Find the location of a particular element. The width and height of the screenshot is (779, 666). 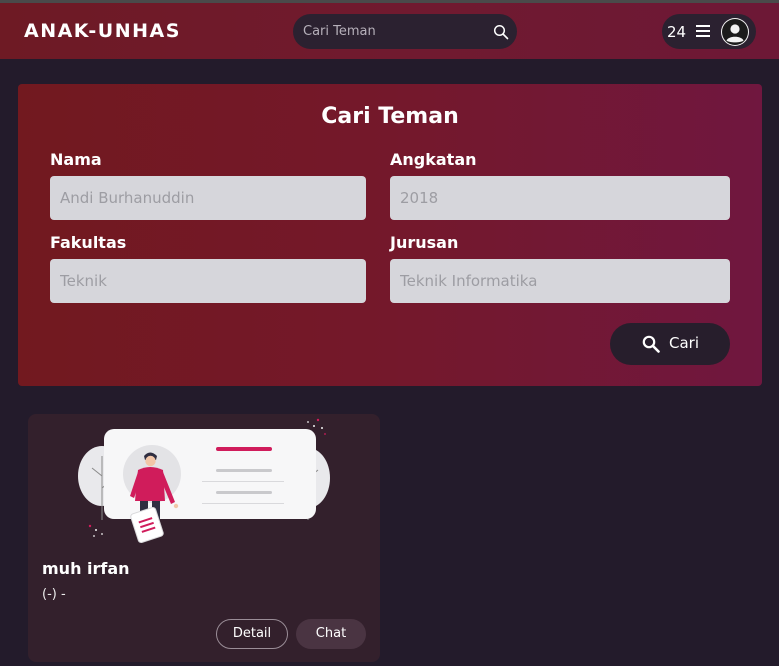

navbar-search-input is located at coordinates (391, 31).